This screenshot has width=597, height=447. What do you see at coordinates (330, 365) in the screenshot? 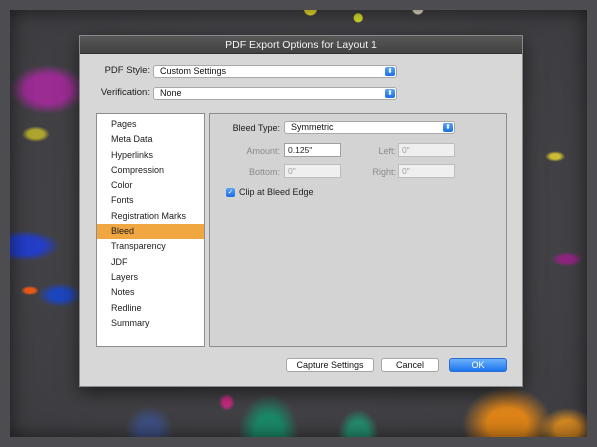
I see `capture-settings-button: Capture Settings` at bounding box center [330, 365].